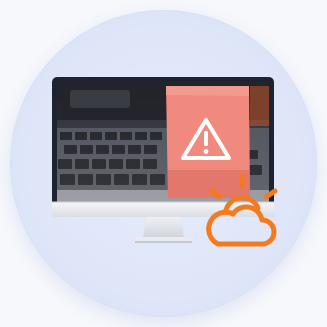 The image size is (327, 327). Describe the element at coordinates (163, 230) in the screenshot. I see `monitor-stand` at that location.